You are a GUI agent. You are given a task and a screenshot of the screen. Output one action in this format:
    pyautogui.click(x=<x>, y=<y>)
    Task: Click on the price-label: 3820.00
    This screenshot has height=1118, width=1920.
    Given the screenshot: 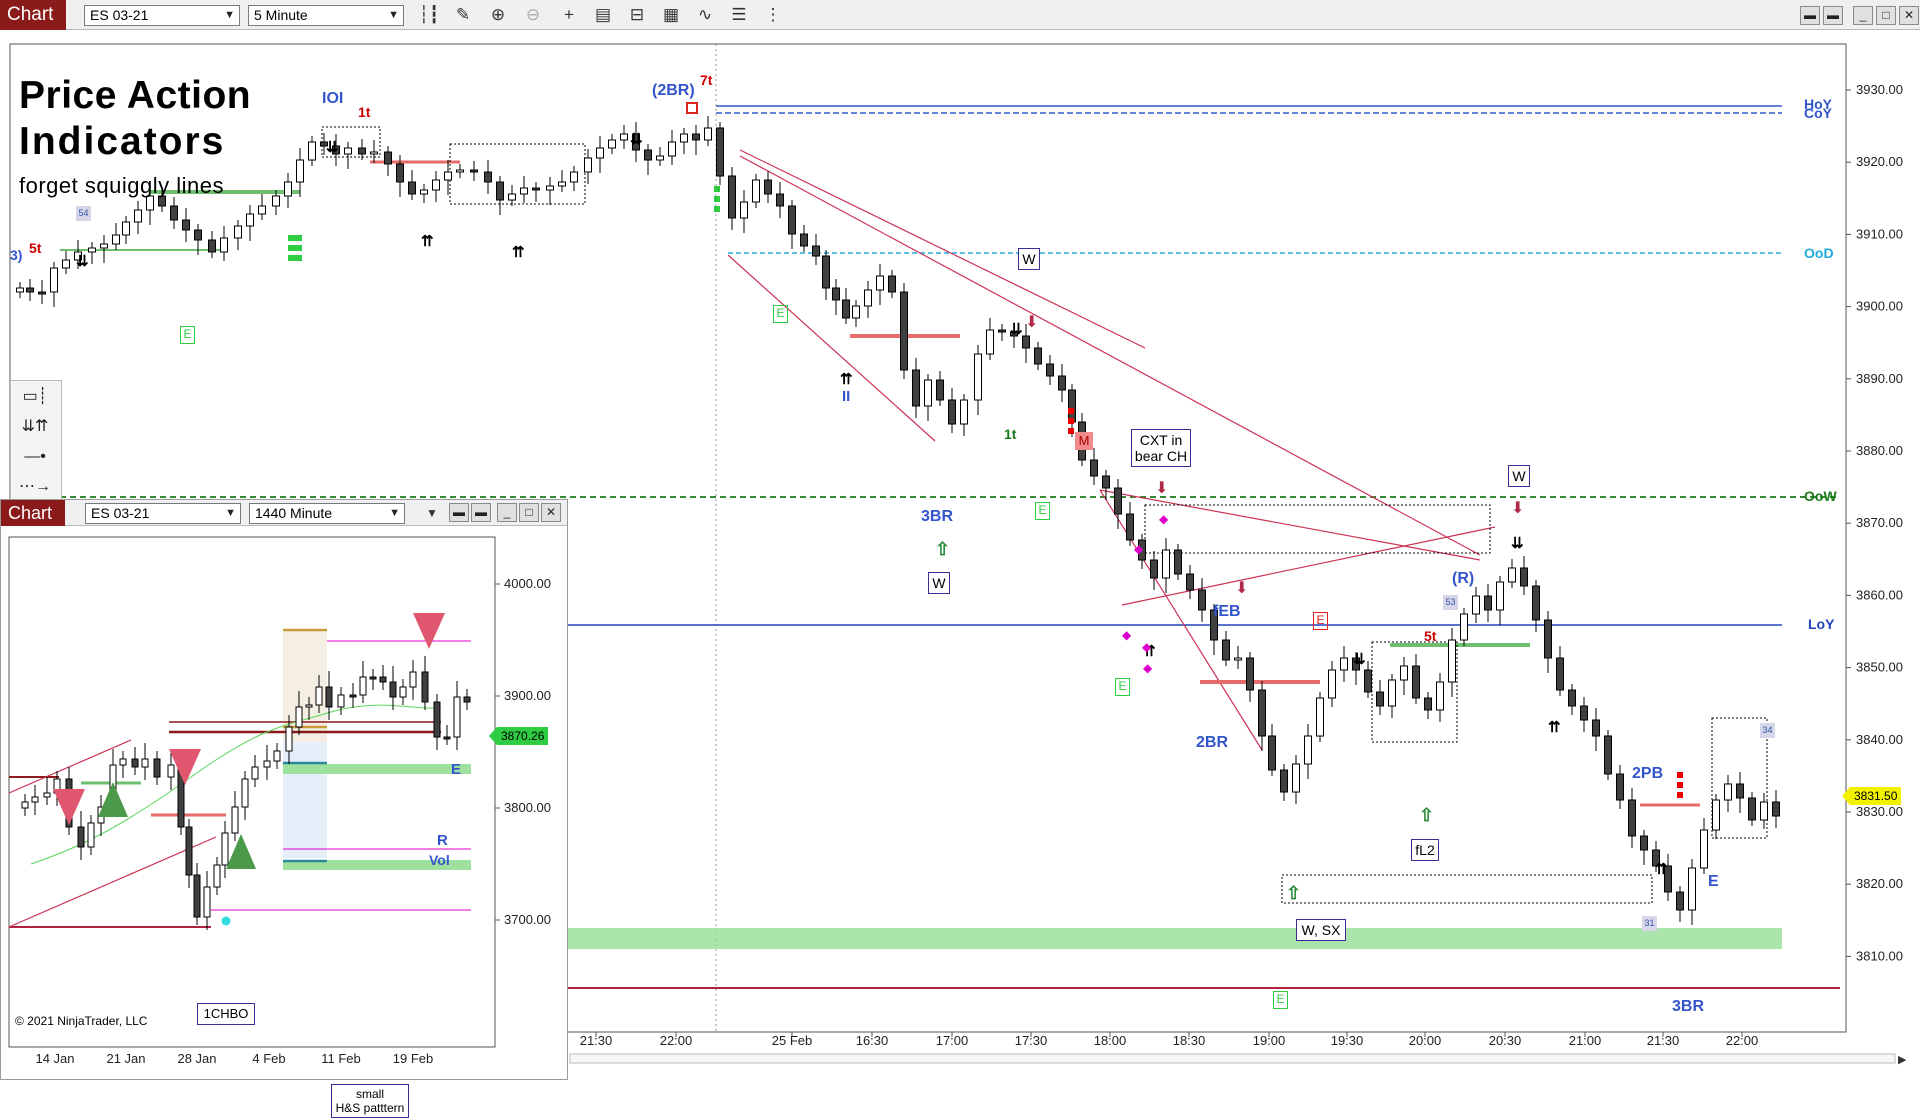 What is the action you would take?
    pyautogui.click(x=1879, y=883)
    